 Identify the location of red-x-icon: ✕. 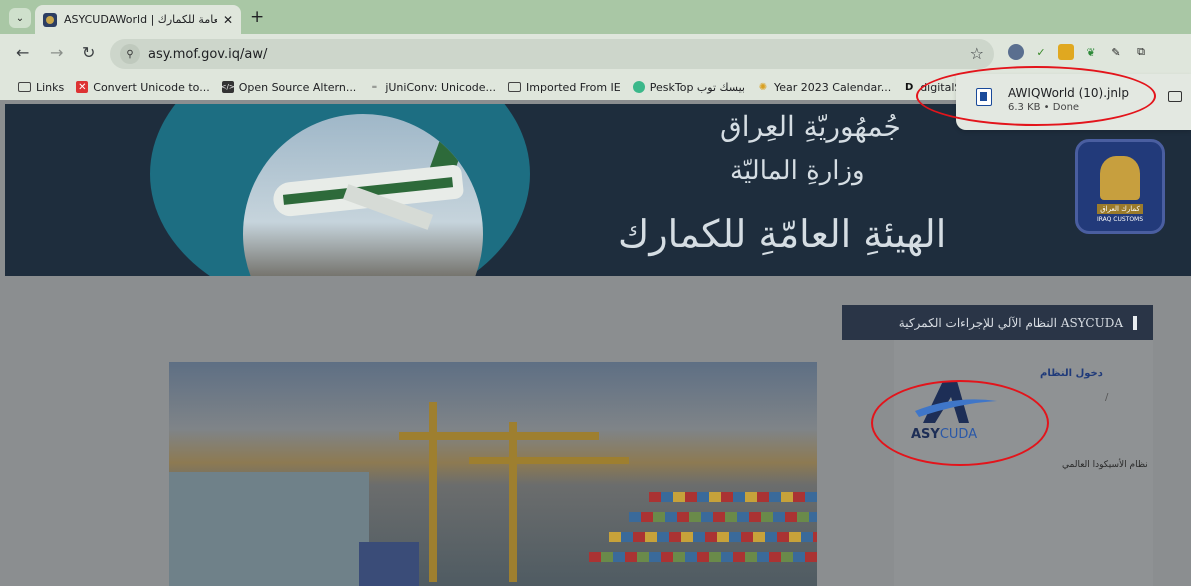
(82, 87).